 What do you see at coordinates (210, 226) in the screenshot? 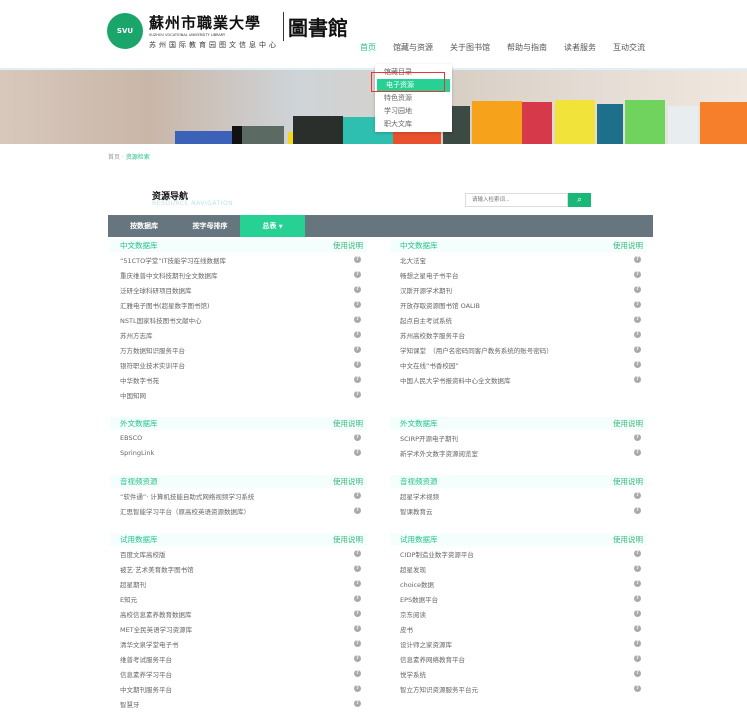
I see `tab-by-alphabet: 按字母排序` at bounding box center [210, 226].